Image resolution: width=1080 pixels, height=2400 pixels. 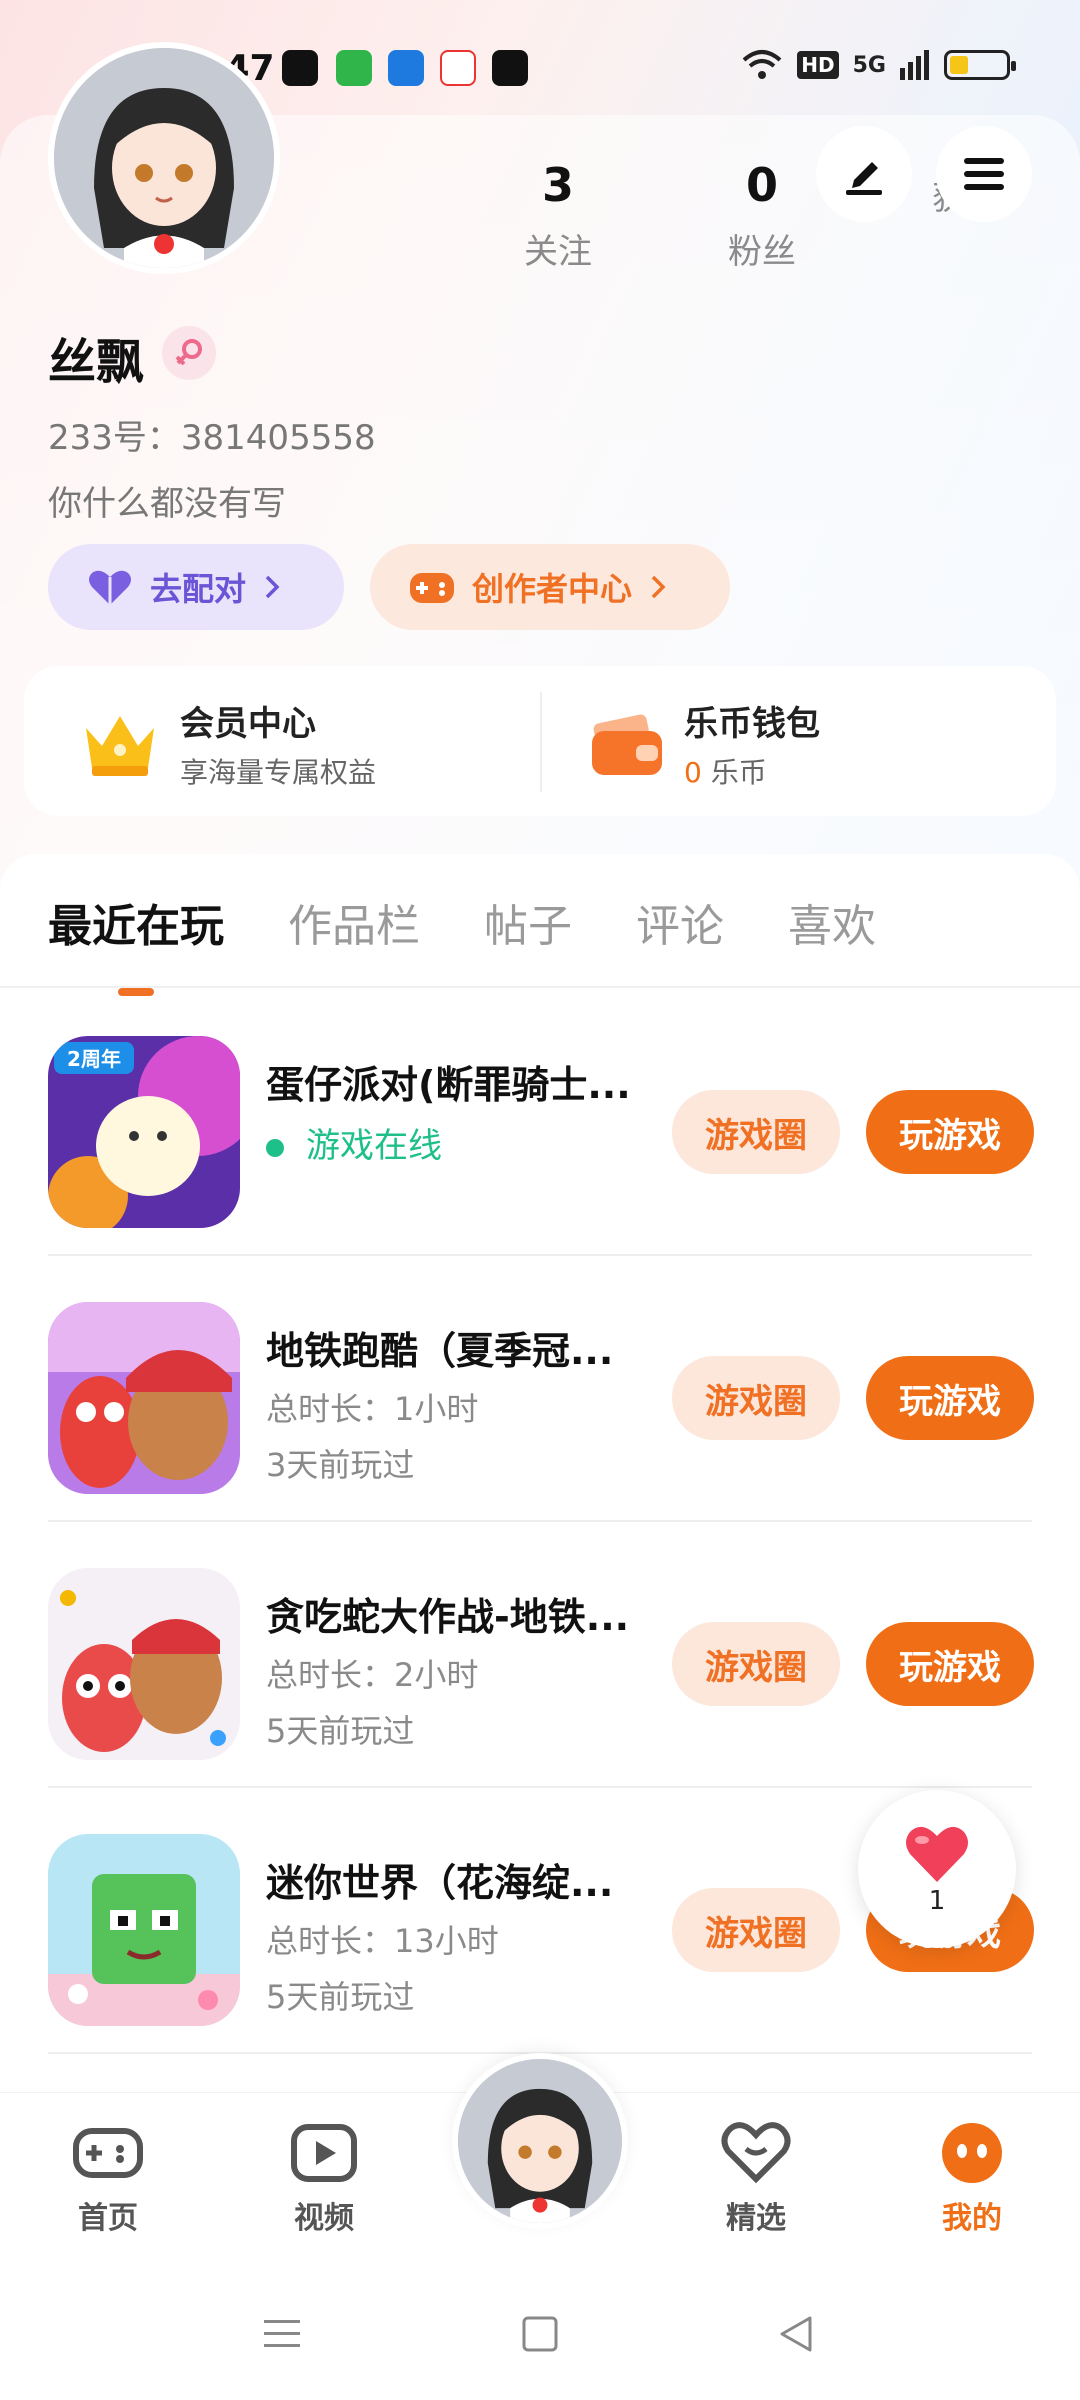 What do you see at coordinates (136, 922) in the screenshot?
I see `tab-recent: 最近在玩` at bounding box center [136, 922].